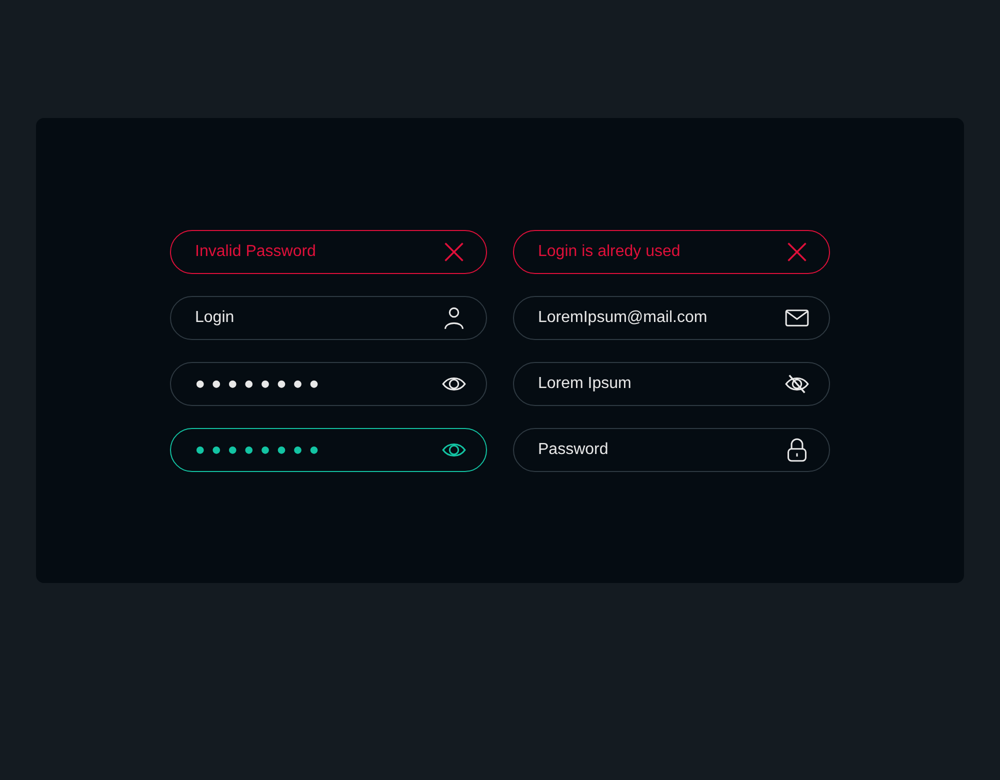 The image size is (1000, 780). What do you see at coordinates (797, 450) in the screenshot?
I see `padlock-icon` at bounding box center [797, 450].